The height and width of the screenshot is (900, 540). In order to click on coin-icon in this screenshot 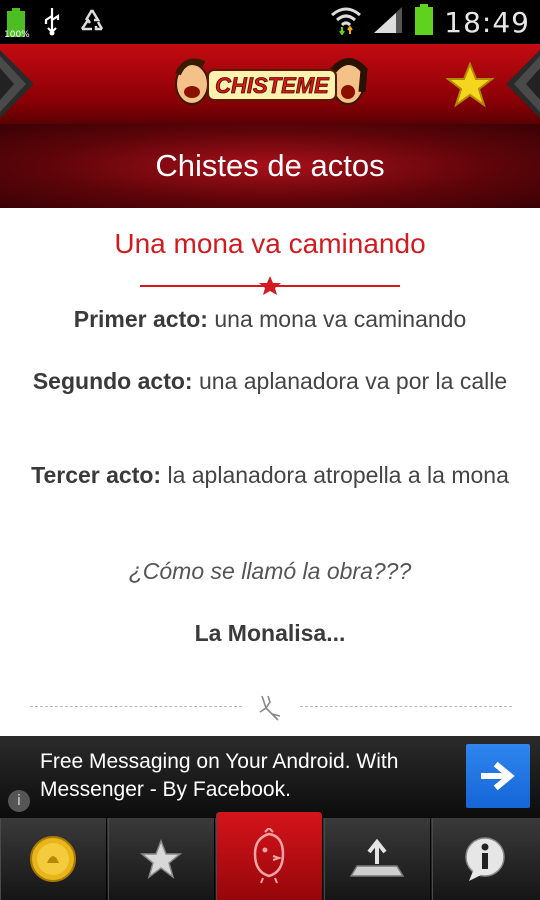, I will do `click(53, 859)`.